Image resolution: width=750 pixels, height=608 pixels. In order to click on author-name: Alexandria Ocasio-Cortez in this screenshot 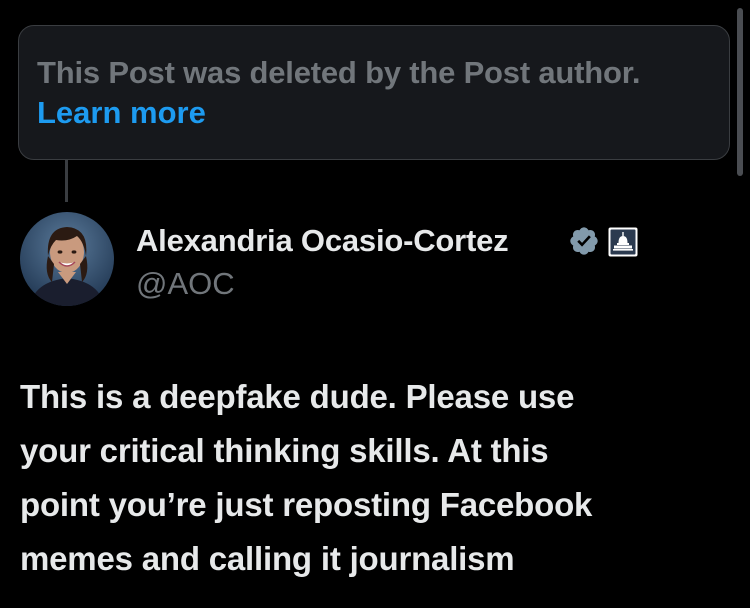, I will do `click(322, 241)`.